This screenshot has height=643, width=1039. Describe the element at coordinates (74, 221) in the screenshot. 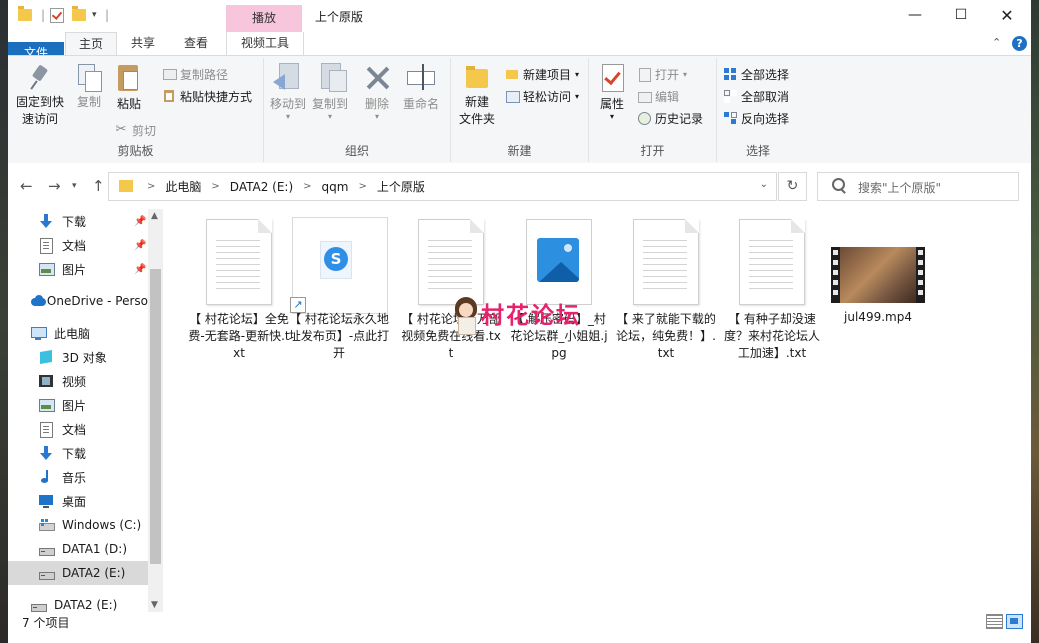

I see `nav-label: 下载` at that location.